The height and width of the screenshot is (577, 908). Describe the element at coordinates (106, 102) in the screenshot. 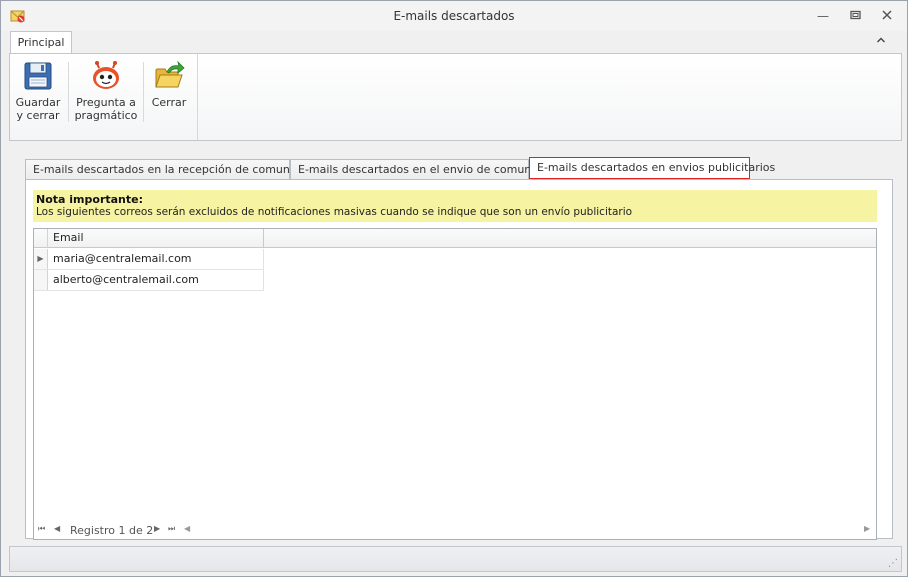

I see `ask-label-line1: Pregunta a` at that location.